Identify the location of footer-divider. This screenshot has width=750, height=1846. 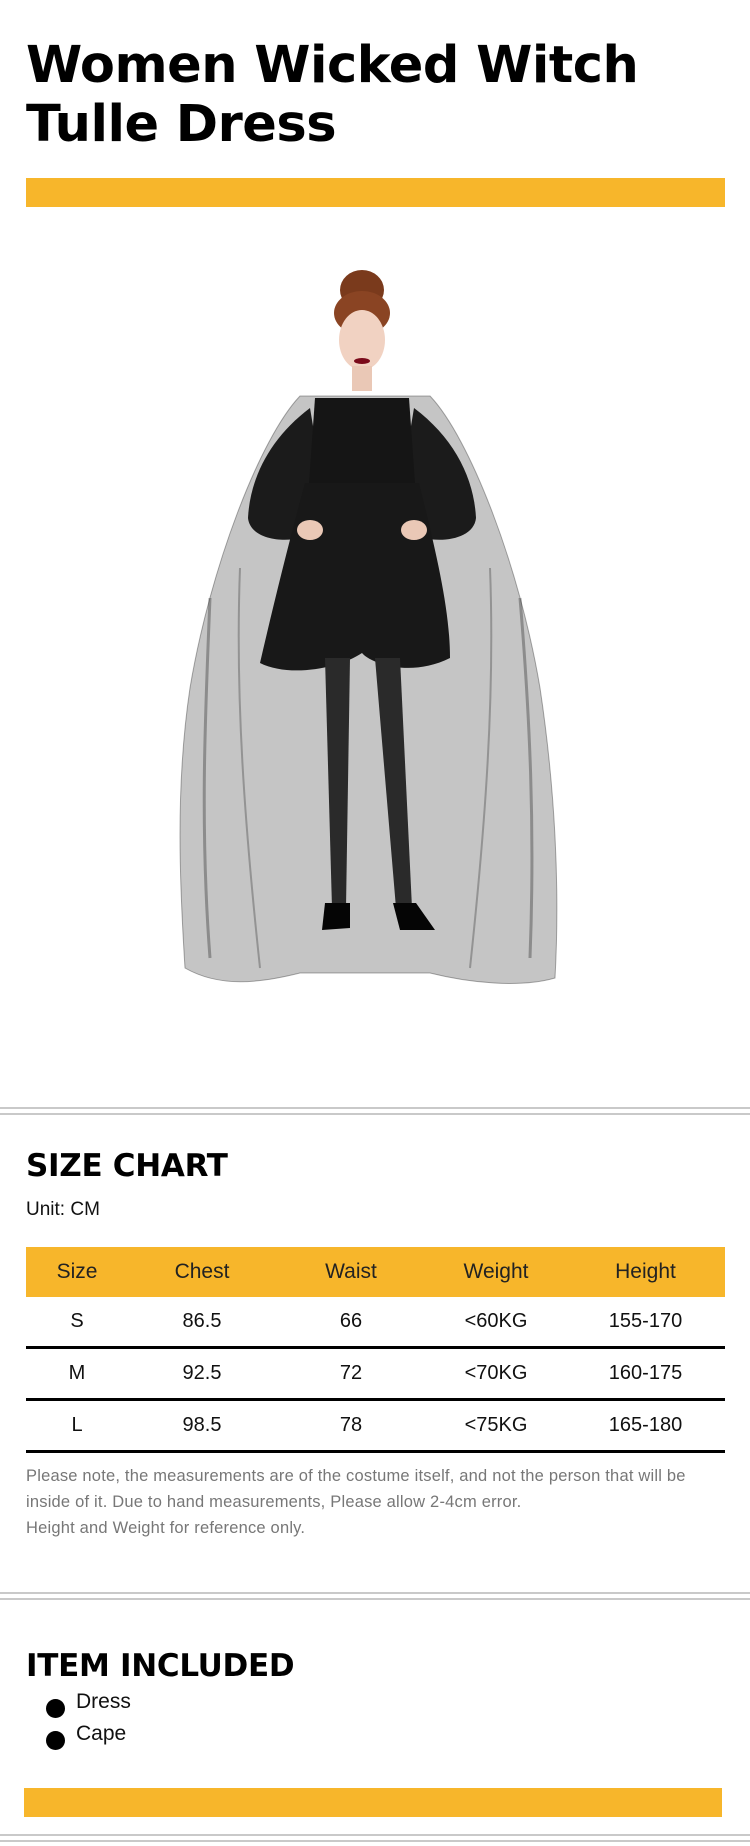
(375, 1838).